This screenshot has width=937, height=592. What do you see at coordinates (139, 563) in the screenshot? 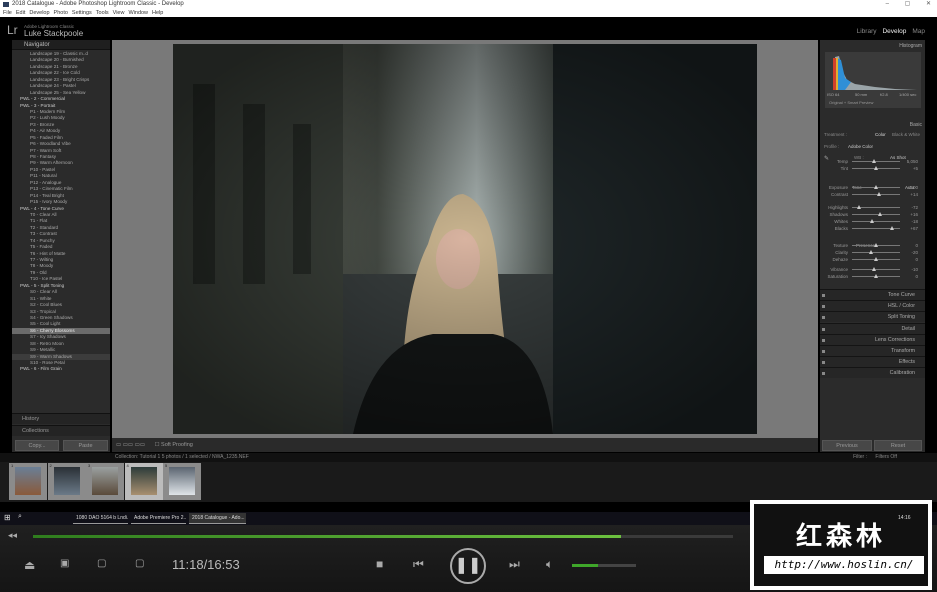
I see `pc-icon: ▢` at bounding box center [139, 563].